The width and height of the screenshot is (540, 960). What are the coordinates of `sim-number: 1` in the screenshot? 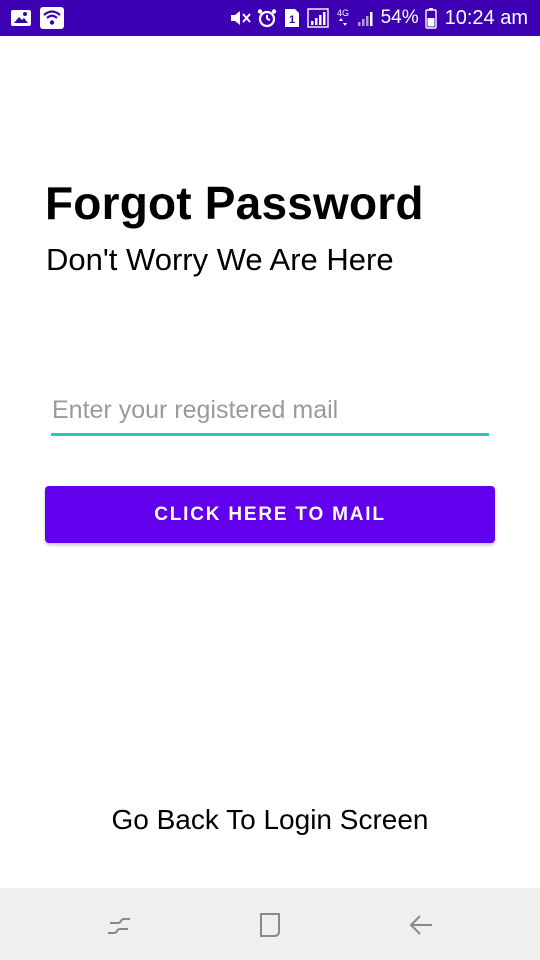 It's located at (292, 20).